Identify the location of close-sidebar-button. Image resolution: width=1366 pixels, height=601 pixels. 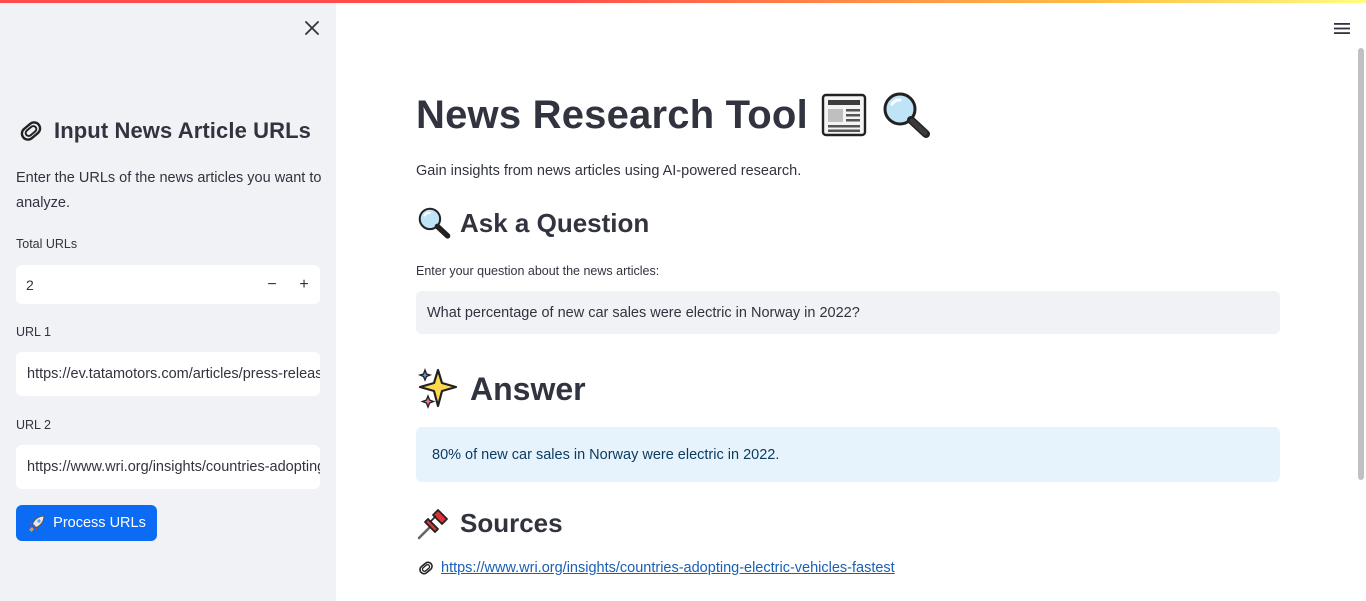
(312, 28).